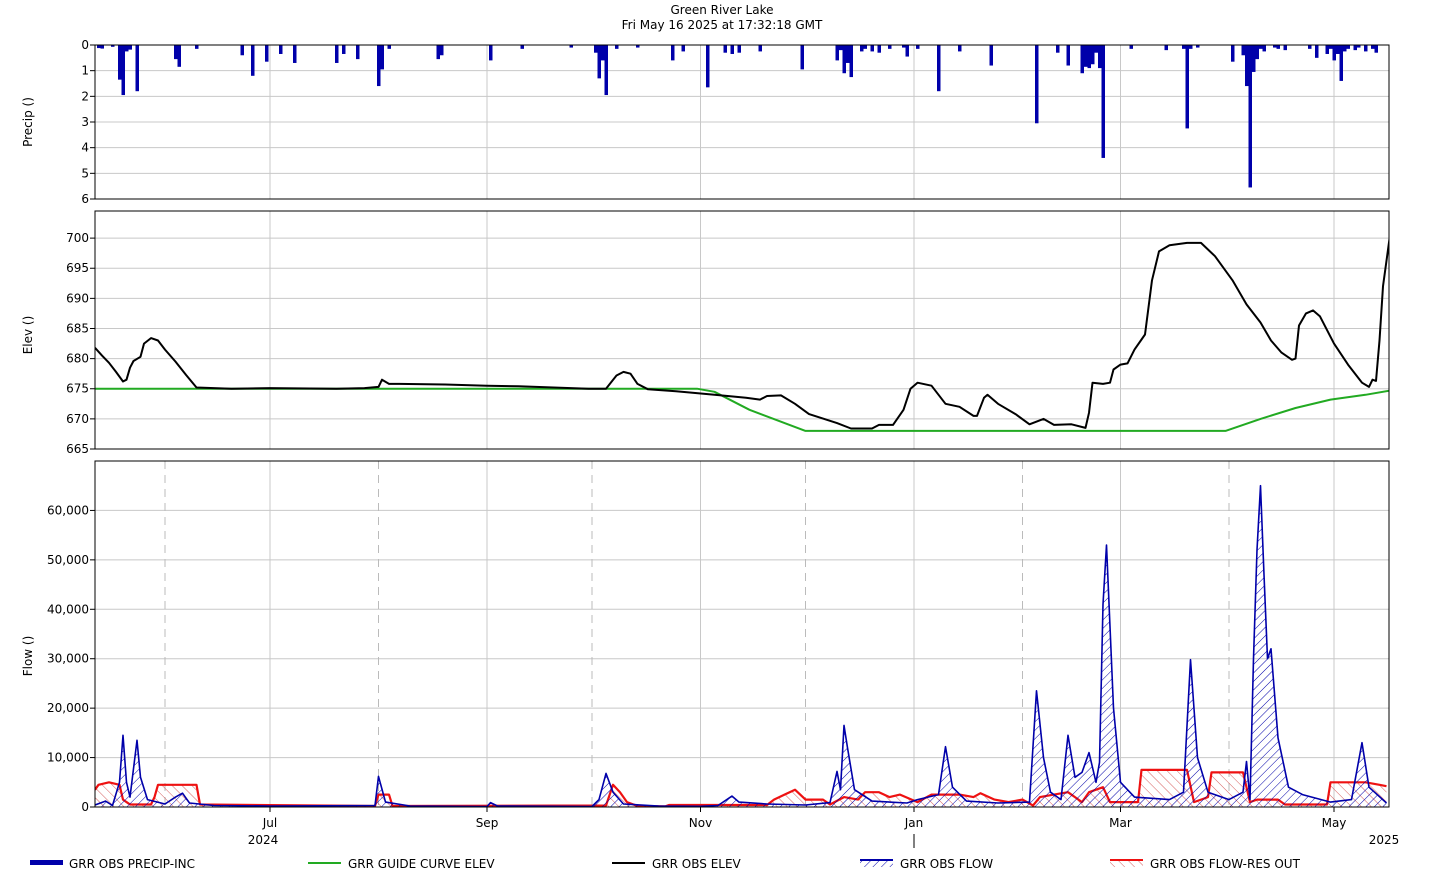 Image resolution: width=1441 pixels, height=880 pixels. I want to click on x-tick-label: May, so click(1334, 823).